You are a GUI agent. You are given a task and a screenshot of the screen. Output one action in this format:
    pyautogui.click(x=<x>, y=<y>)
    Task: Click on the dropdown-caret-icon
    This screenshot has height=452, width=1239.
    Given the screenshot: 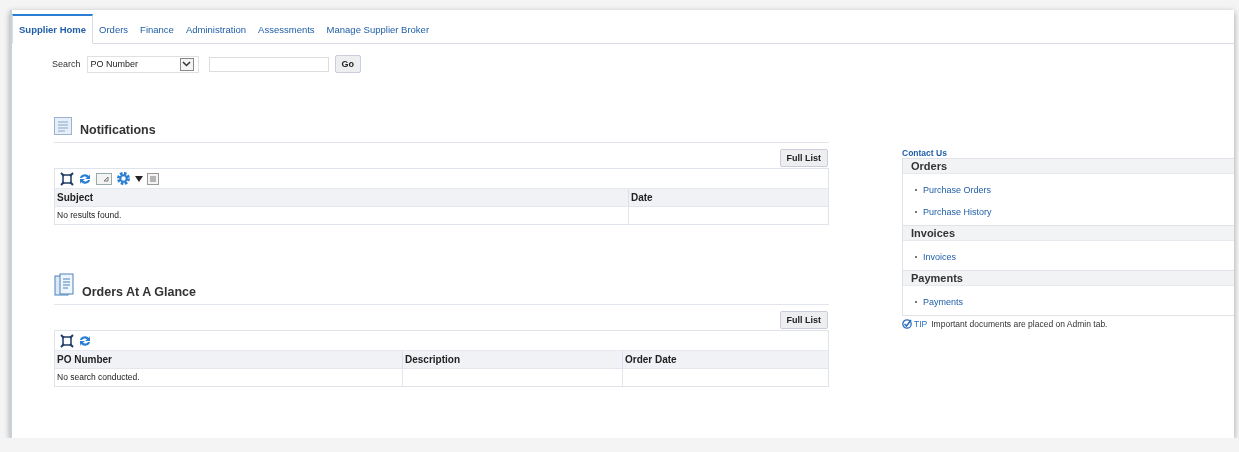 What is the action you would take?
    pyautogui.click(x=186, y=64)
    